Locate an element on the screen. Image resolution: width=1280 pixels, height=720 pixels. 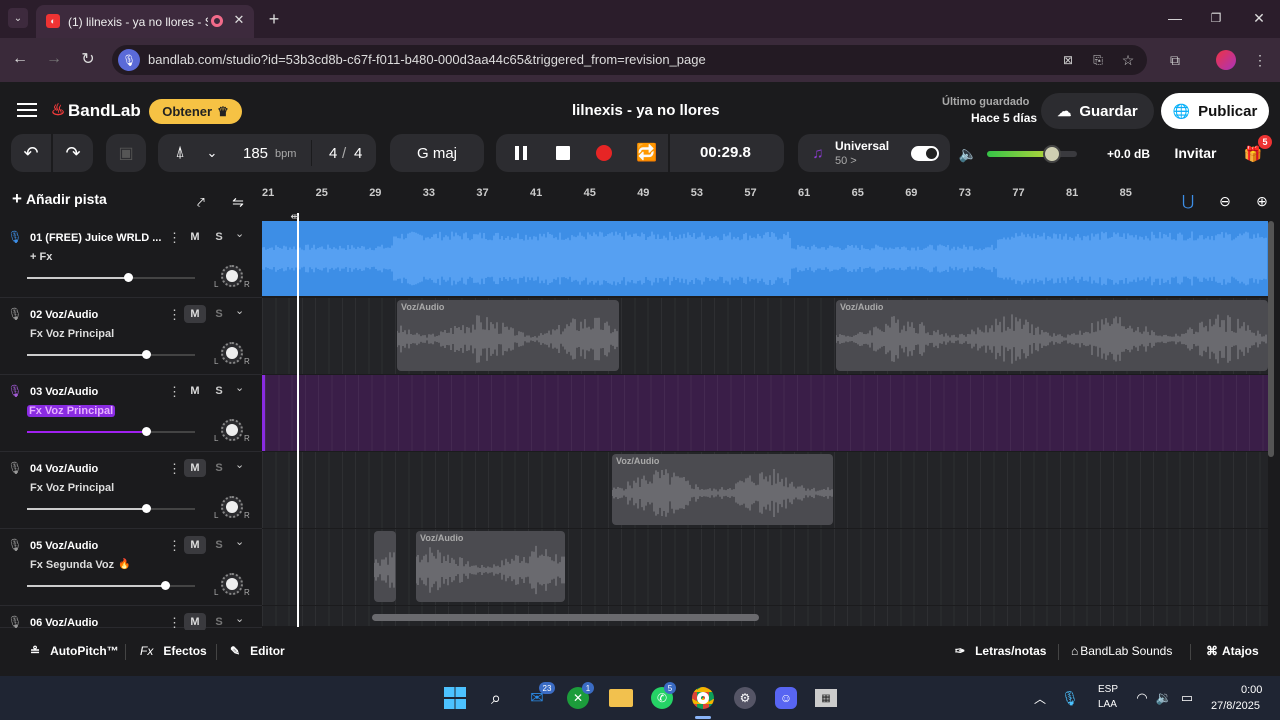
snap-magnet-icon: ⋃ is located at coordinates (1188, 201).